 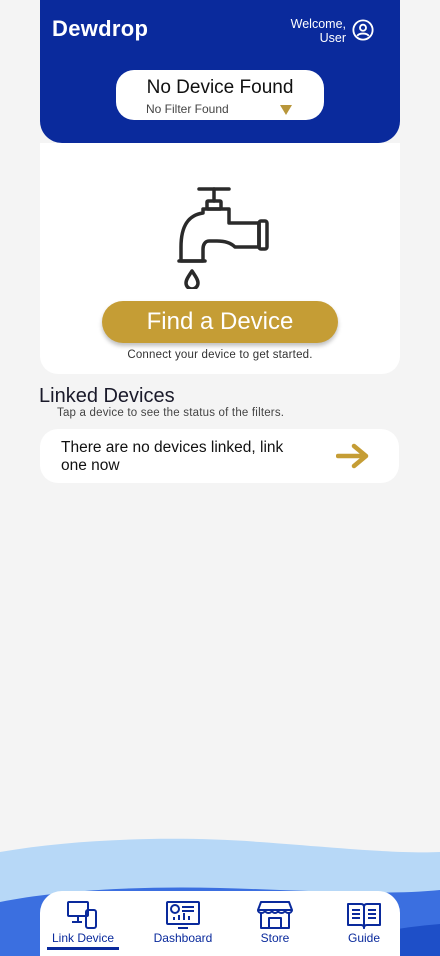 I want to click on app-logo: Dewdrop, so click(x=100, y=28).